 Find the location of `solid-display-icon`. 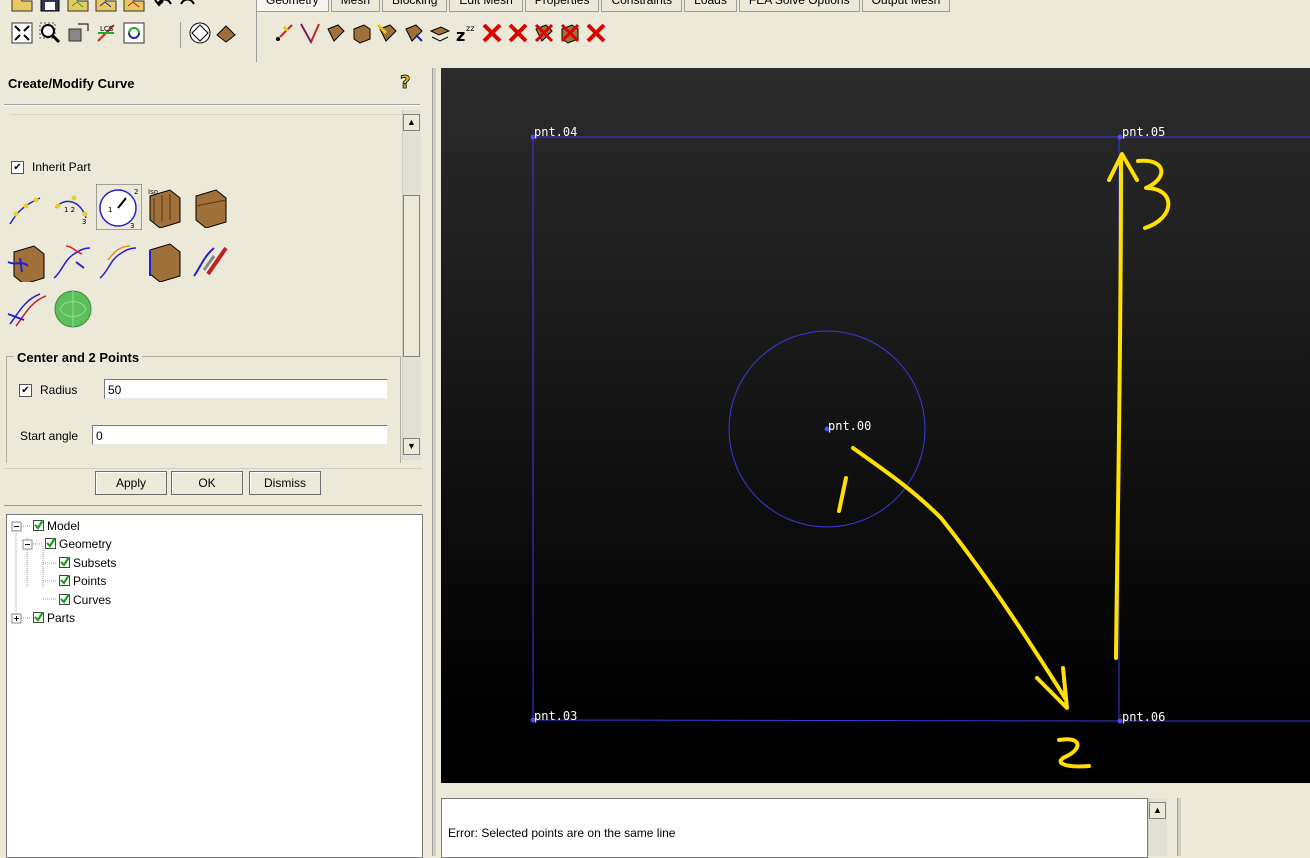

solid-display-icon is located at coordinates (226, 33).